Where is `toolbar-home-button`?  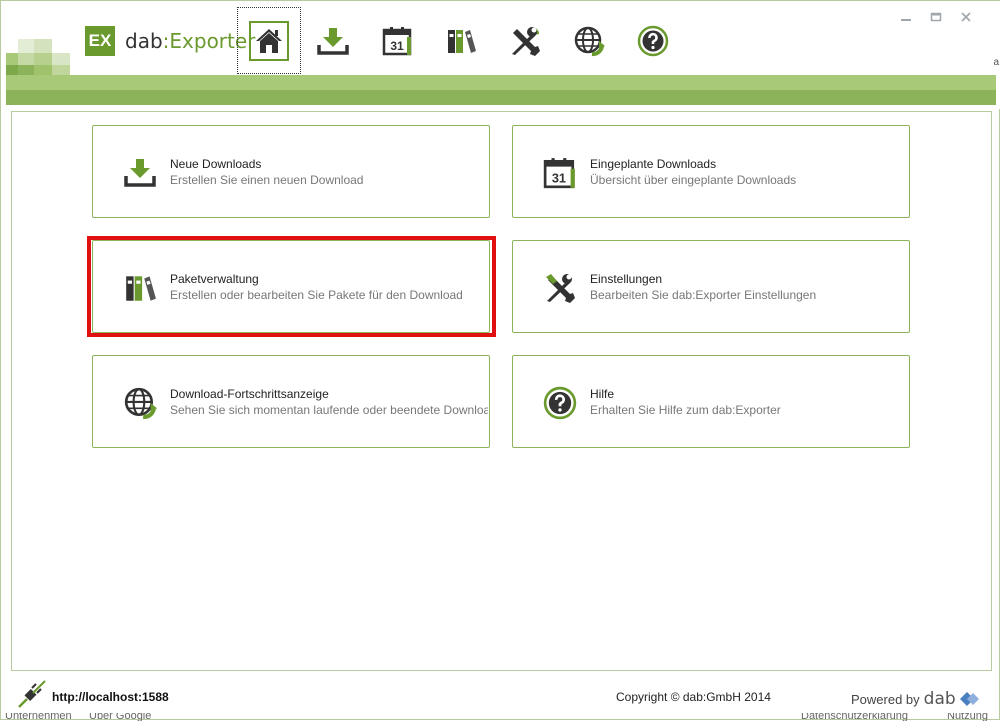
toolbar-home-button is located at coordinates (269, 40).